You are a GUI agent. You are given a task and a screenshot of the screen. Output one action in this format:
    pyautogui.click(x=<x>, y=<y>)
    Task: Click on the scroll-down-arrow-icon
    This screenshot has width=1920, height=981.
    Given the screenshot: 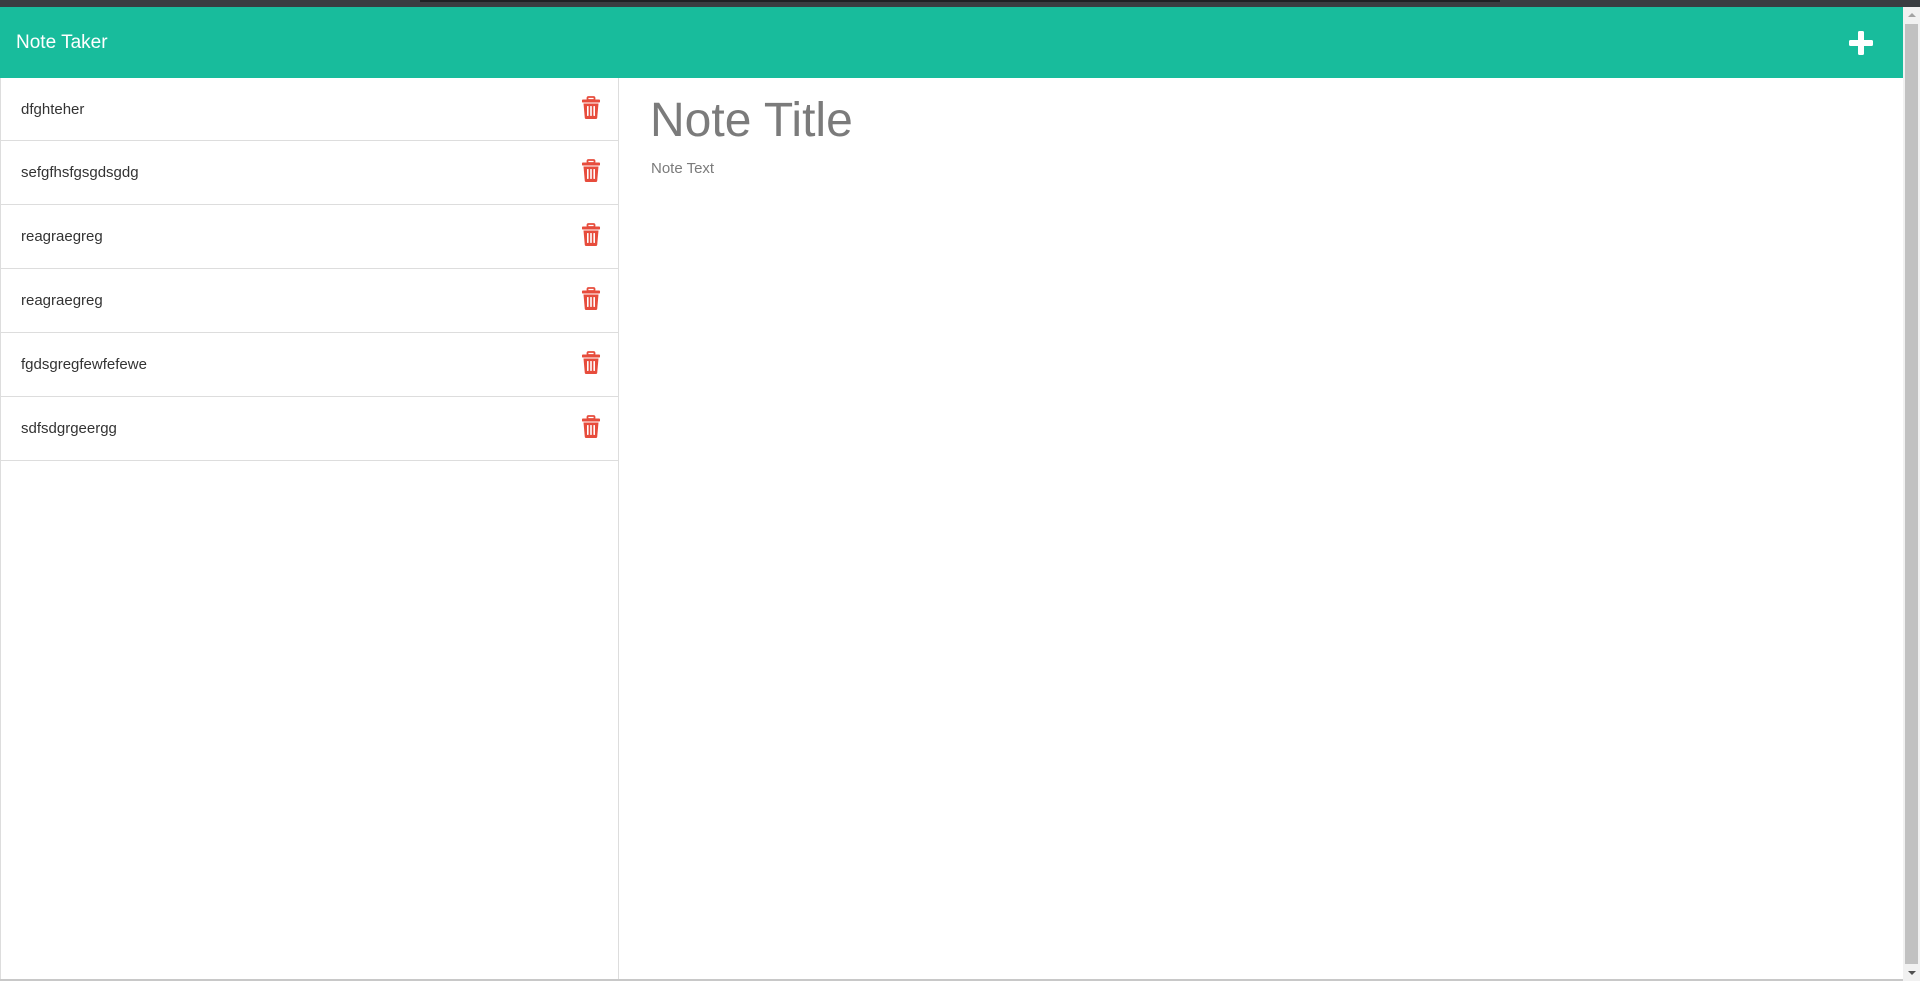 What is the action you would take?
    pyautogui.click(x=1911, y=972)
    